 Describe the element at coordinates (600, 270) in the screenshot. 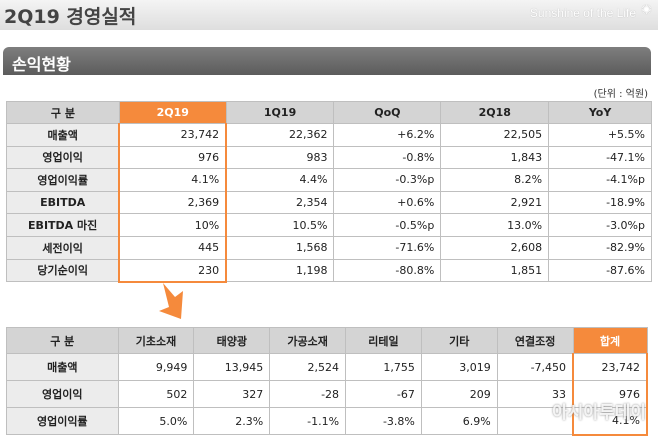

I see `table-cell: -87.6%` at that location.